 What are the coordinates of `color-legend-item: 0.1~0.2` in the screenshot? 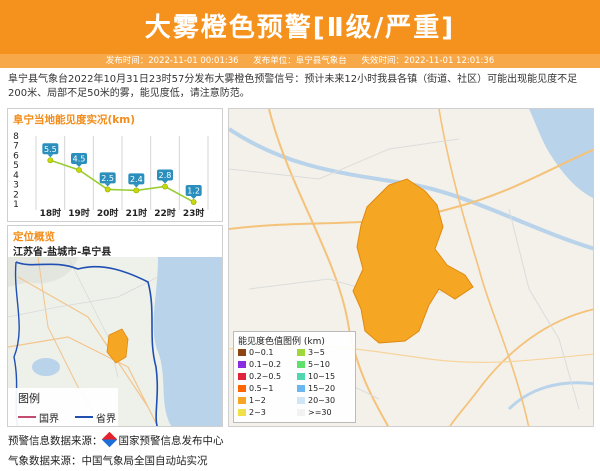 It's located at (259, 364).